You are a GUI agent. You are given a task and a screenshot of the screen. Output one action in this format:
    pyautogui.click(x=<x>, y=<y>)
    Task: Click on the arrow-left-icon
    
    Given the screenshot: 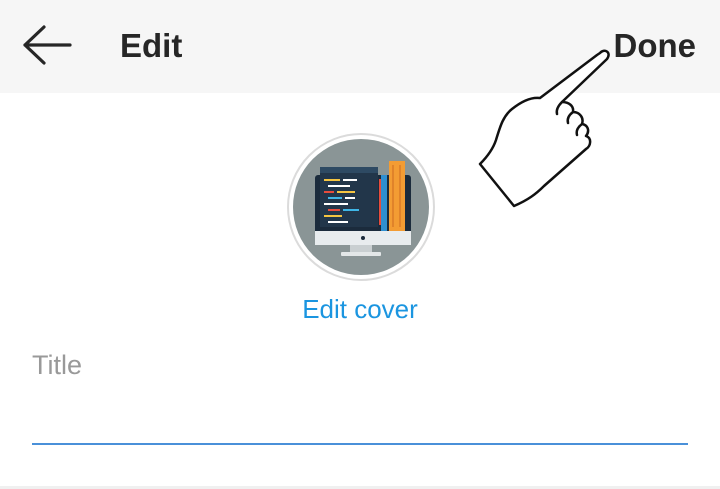 What is the action you would take?
    pyautogui.click(x=47, y=45)
    